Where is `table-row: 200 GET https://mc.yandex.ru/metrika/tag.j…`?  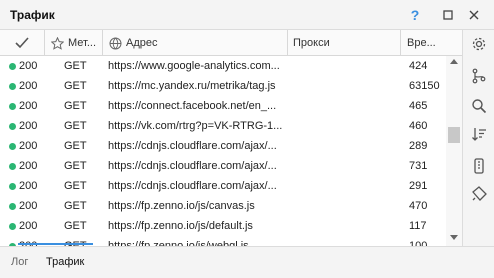
table-row: 200 GET https://mc.yandex.ru/metrika/tag.j… is located at coordinates (223, 86).